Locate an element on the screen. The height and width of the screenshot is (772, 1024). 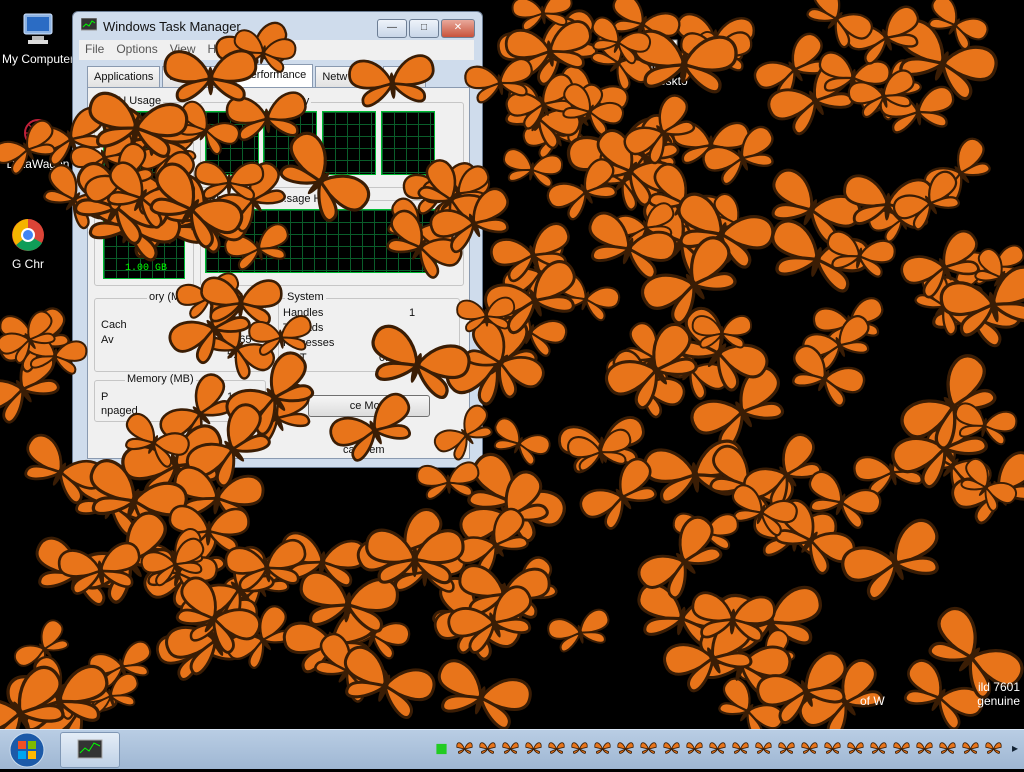
available-label: Av is located at coordinates (107, 340).